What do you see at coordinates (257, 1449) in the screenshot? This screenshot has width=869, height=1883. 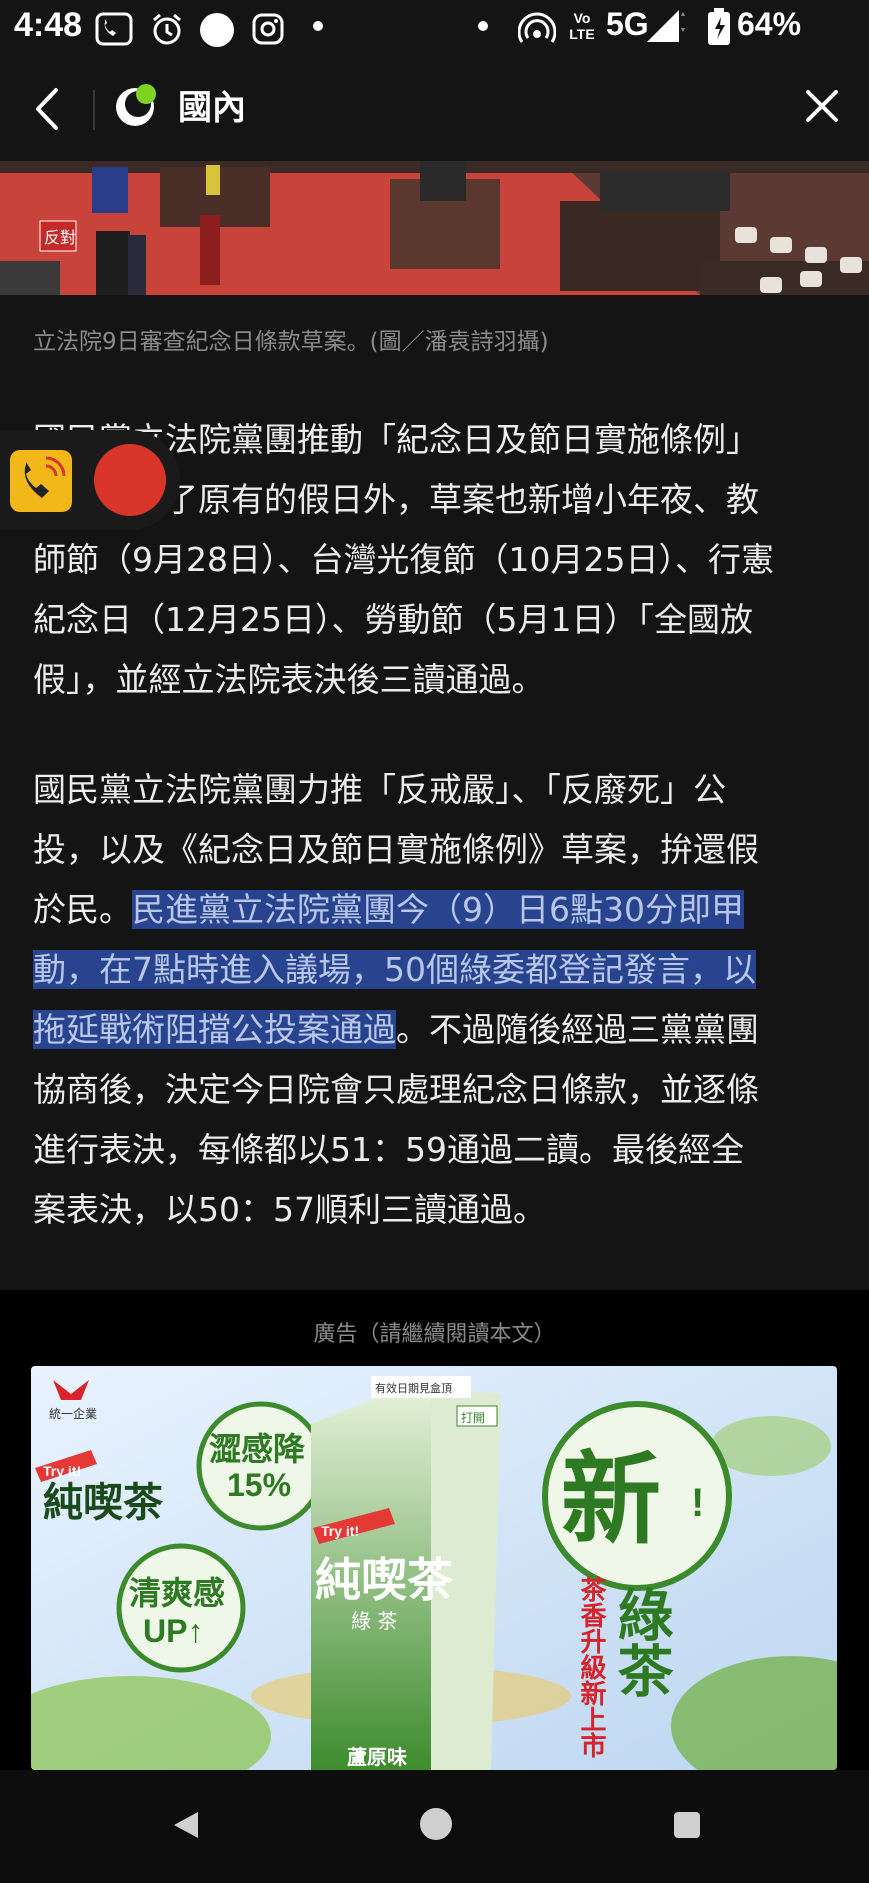 I see `svg-text: 澀感降` at bounding box center [257, 1449].